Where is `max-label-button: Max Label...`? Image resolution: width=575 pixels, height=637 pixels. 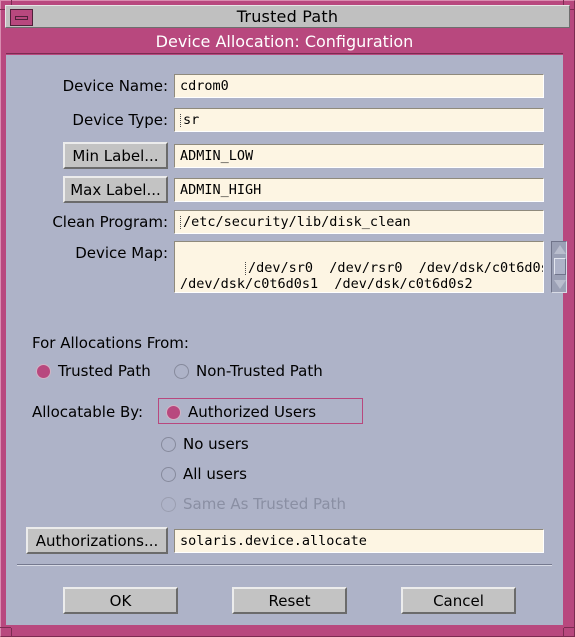 max-label-button: Max Label... is located at coordinates (115, 189).